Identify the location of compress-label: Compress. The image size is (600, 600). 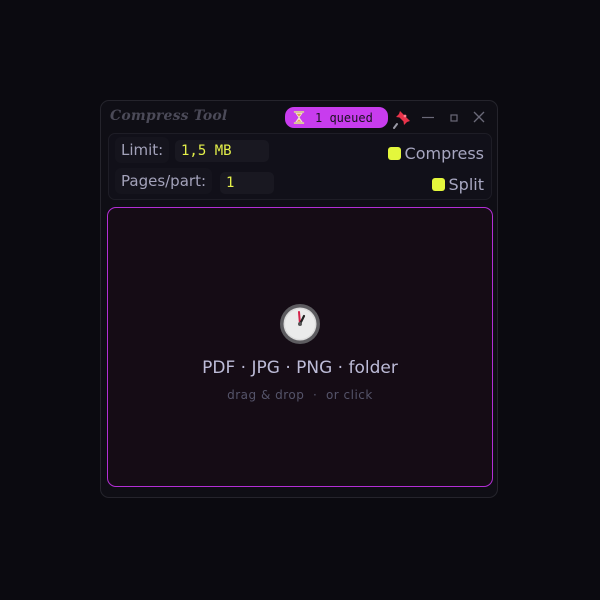
(444, 153).